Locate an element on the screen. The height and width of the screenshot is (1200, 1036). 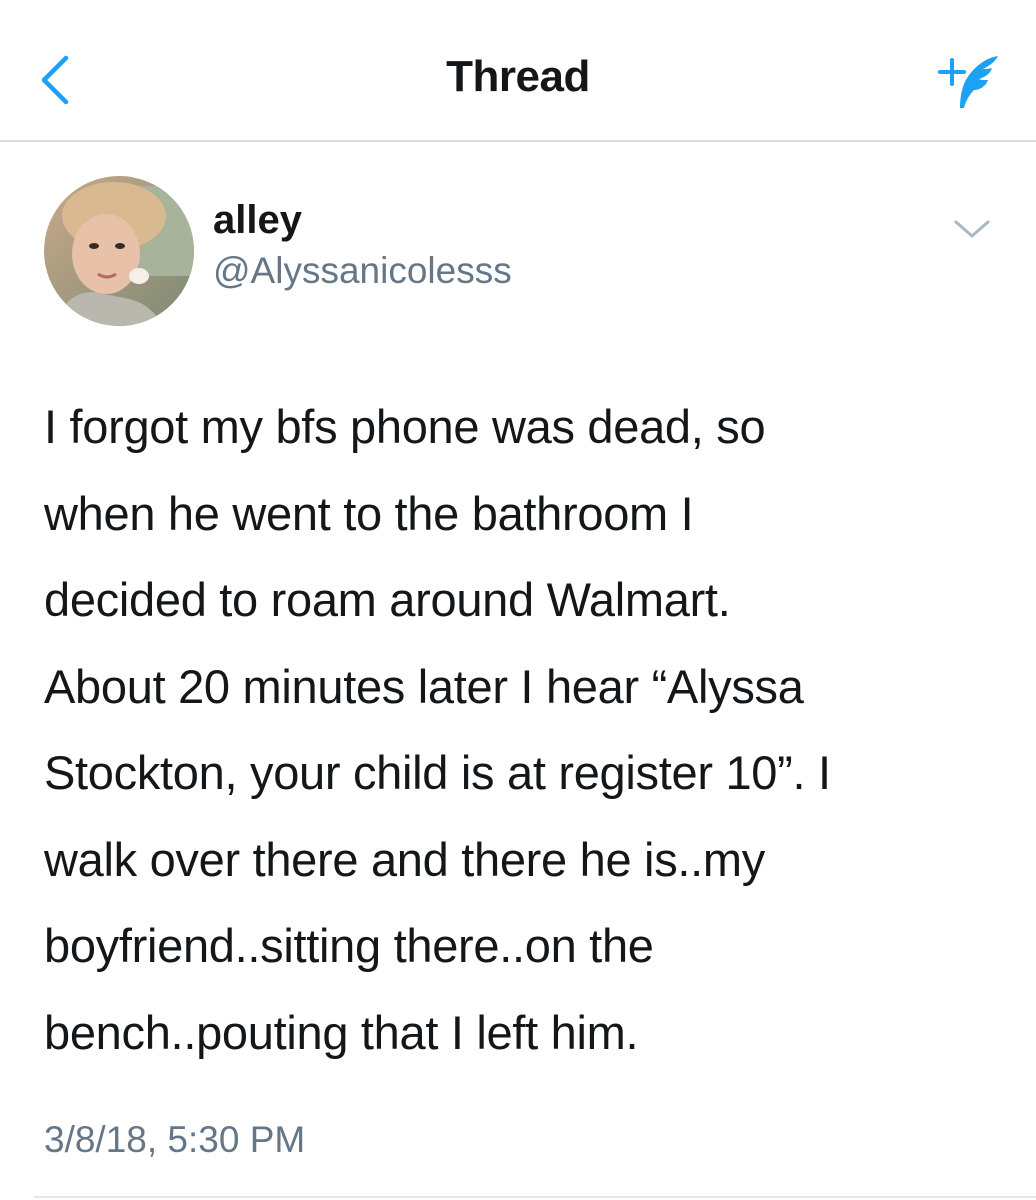
page-title: Thread is located at coordinates (518, 76).